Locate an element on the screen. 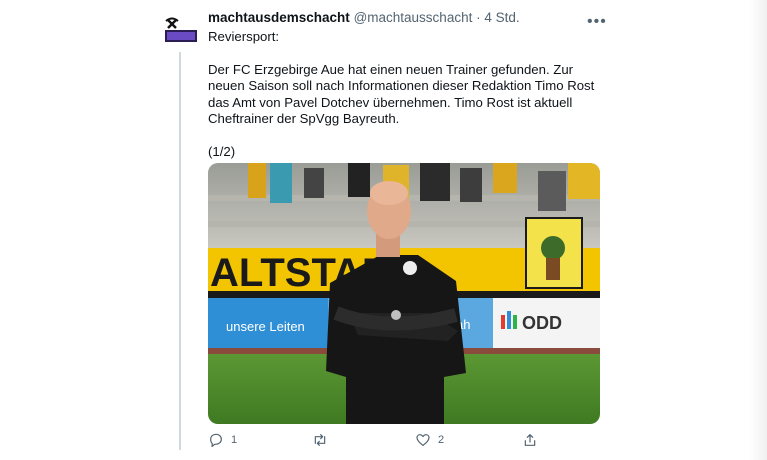 Image resolution: width=767 pixels, height=460 pixels. timestamp: 4 Std. is located at coordinates (501, 17).